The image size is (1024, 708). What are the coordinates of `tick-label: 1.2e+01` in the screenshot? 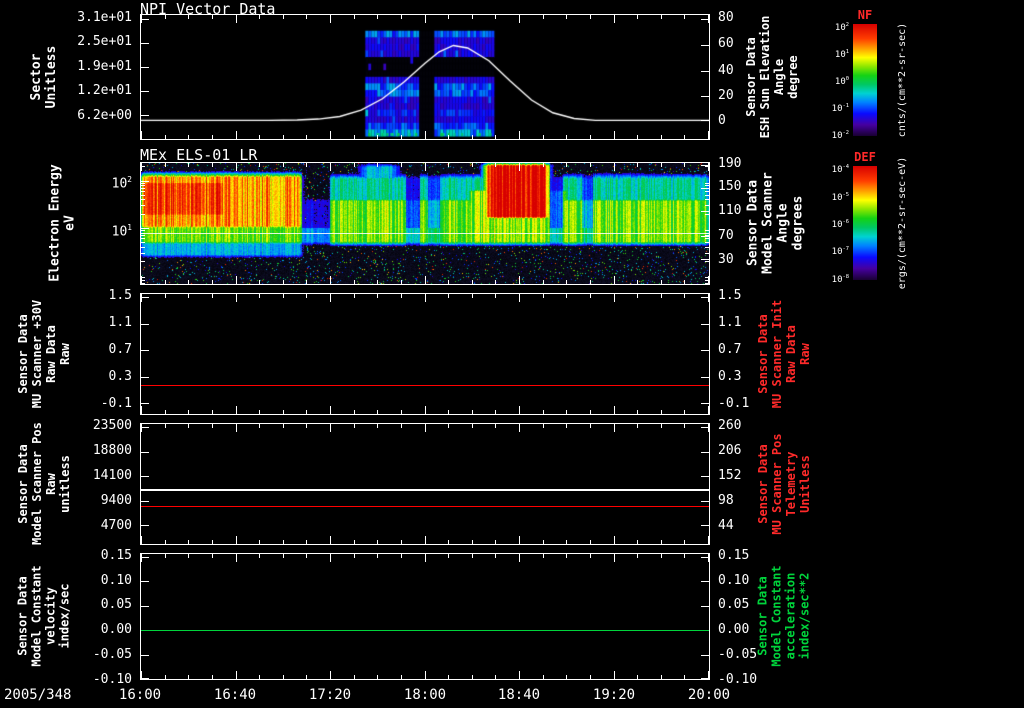 It's located at (104, 91).